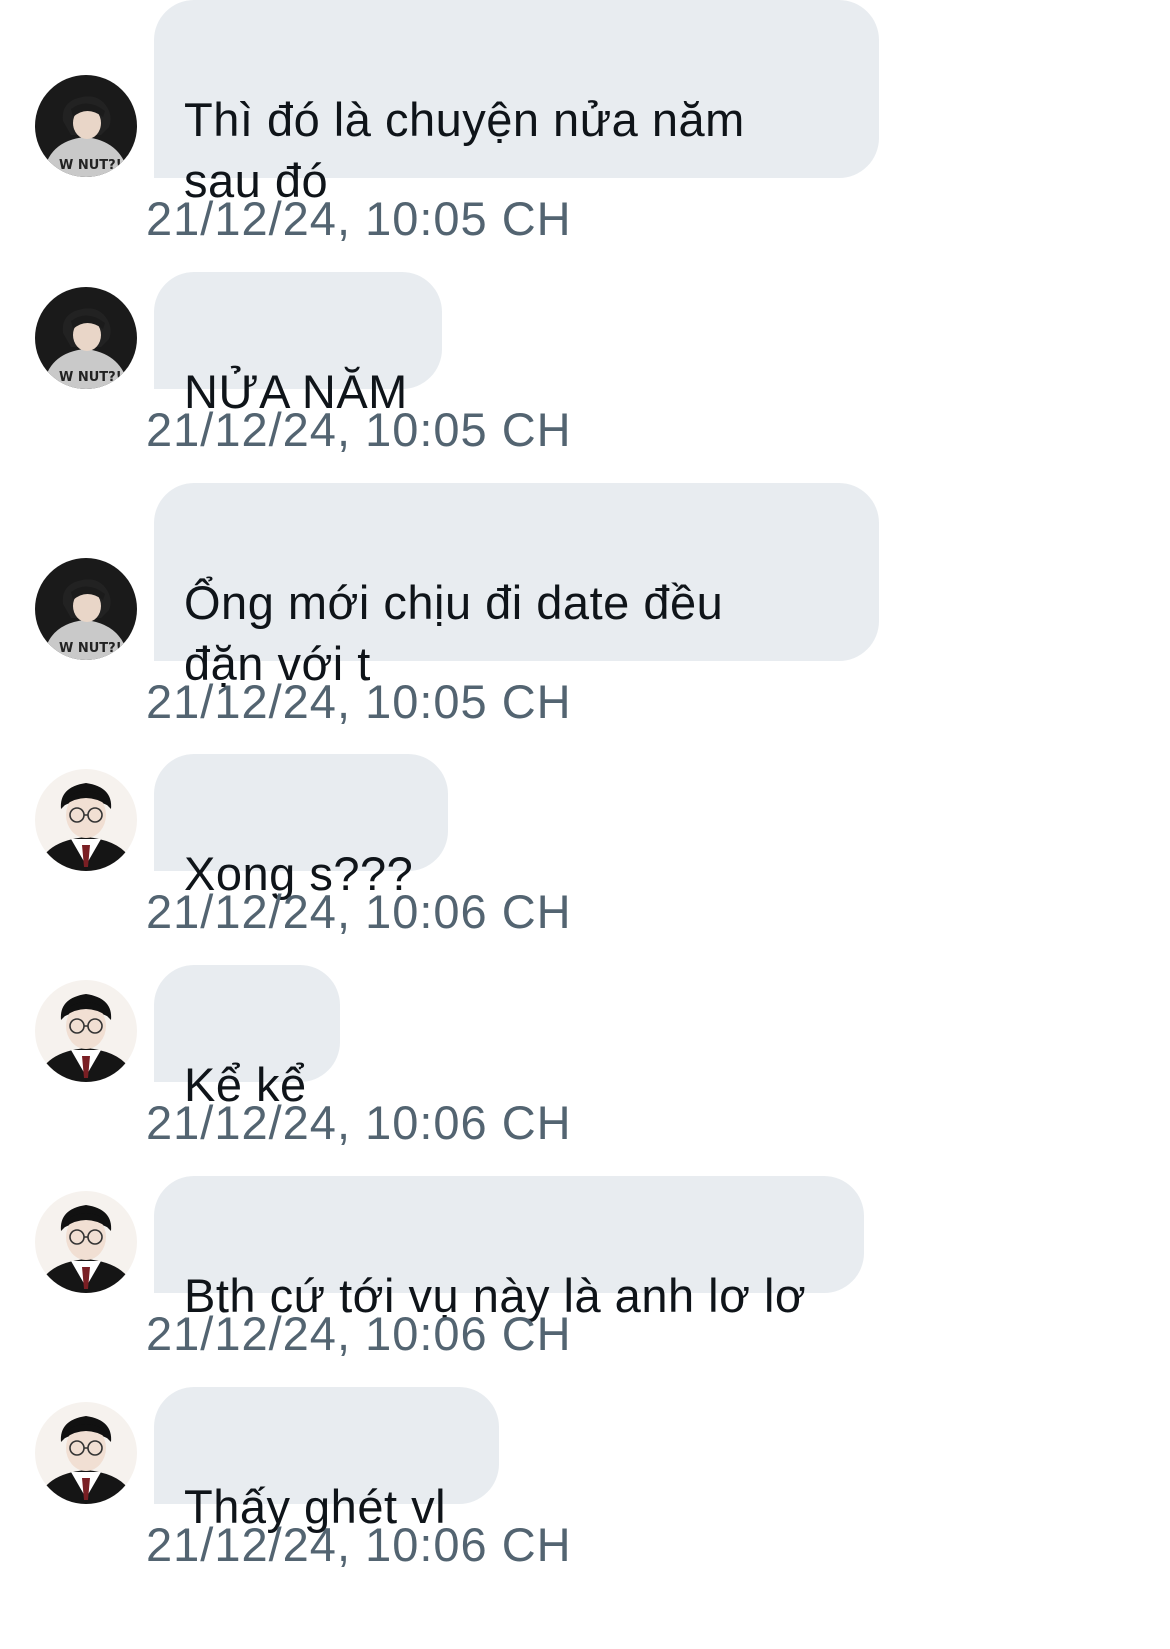 The image size is (1170, 1649). Describe the element at coordinates (301, 827) in the screenshot. I see `message-bubble: Xong s???` at that location.